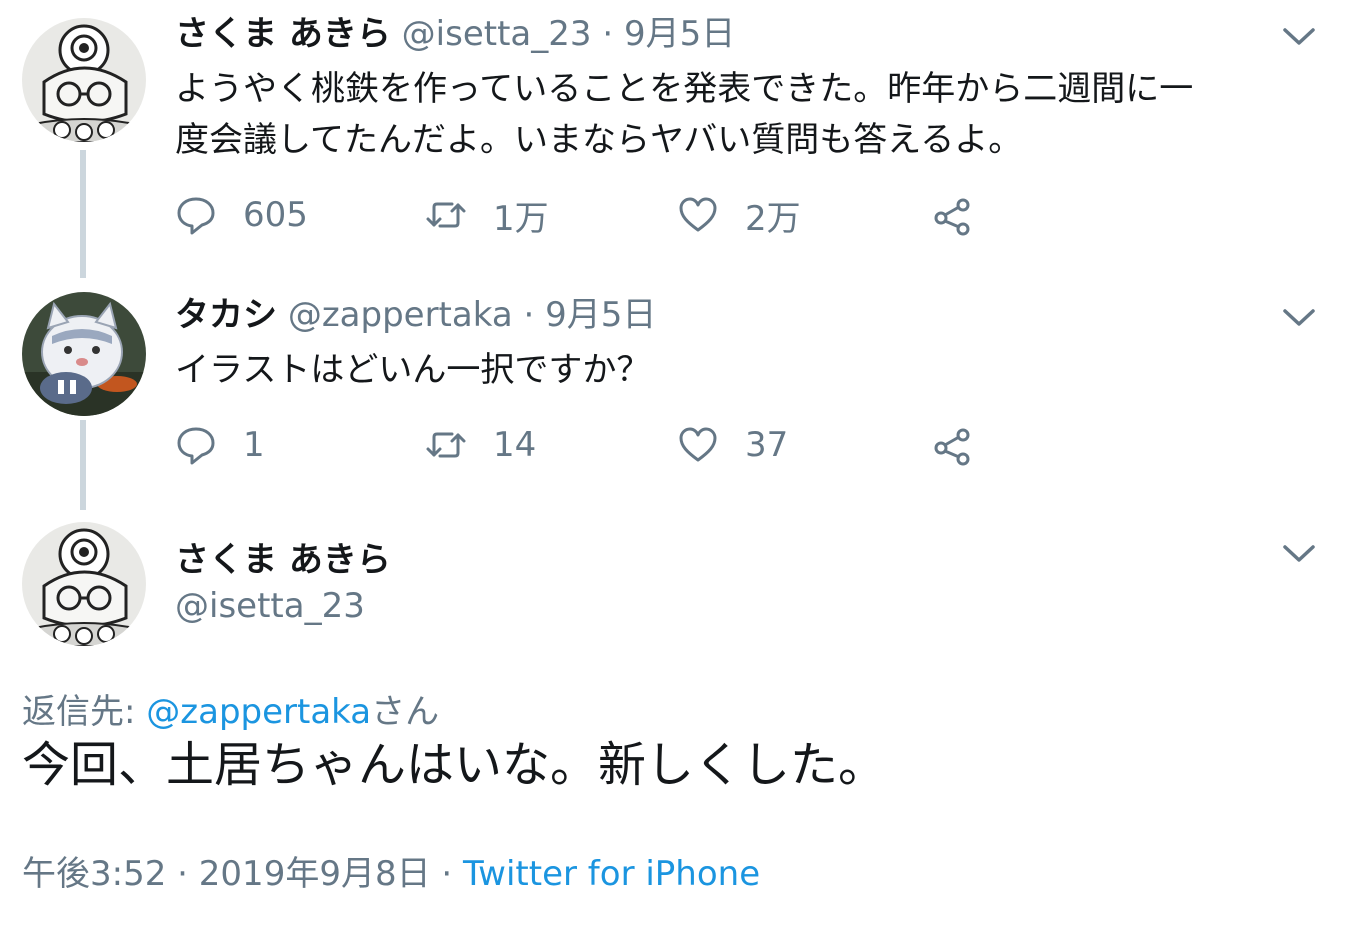  What do you see at coordinates (254, 445) in the screenshot?
I see `reply-count: 1` at bounding box center [254, 445].